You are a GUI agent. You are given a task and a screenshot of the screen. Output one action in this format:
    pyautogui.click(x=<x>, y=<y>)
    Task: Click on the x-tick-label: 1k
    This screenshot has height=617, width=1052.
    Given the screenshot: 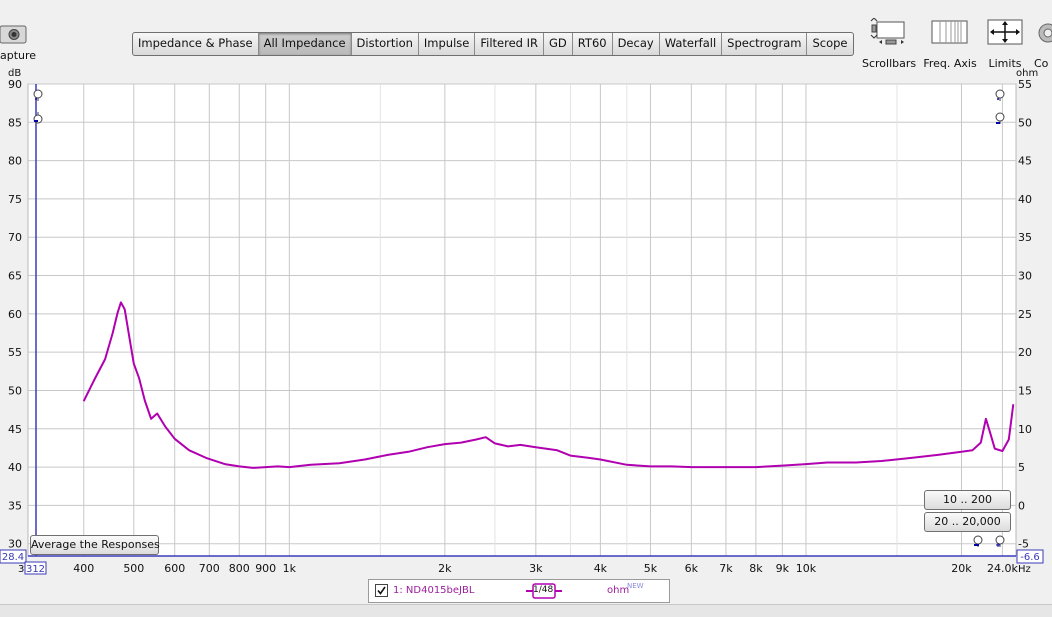 What is the action you would take?
    pyautogui.click(x=290, y=568)
    